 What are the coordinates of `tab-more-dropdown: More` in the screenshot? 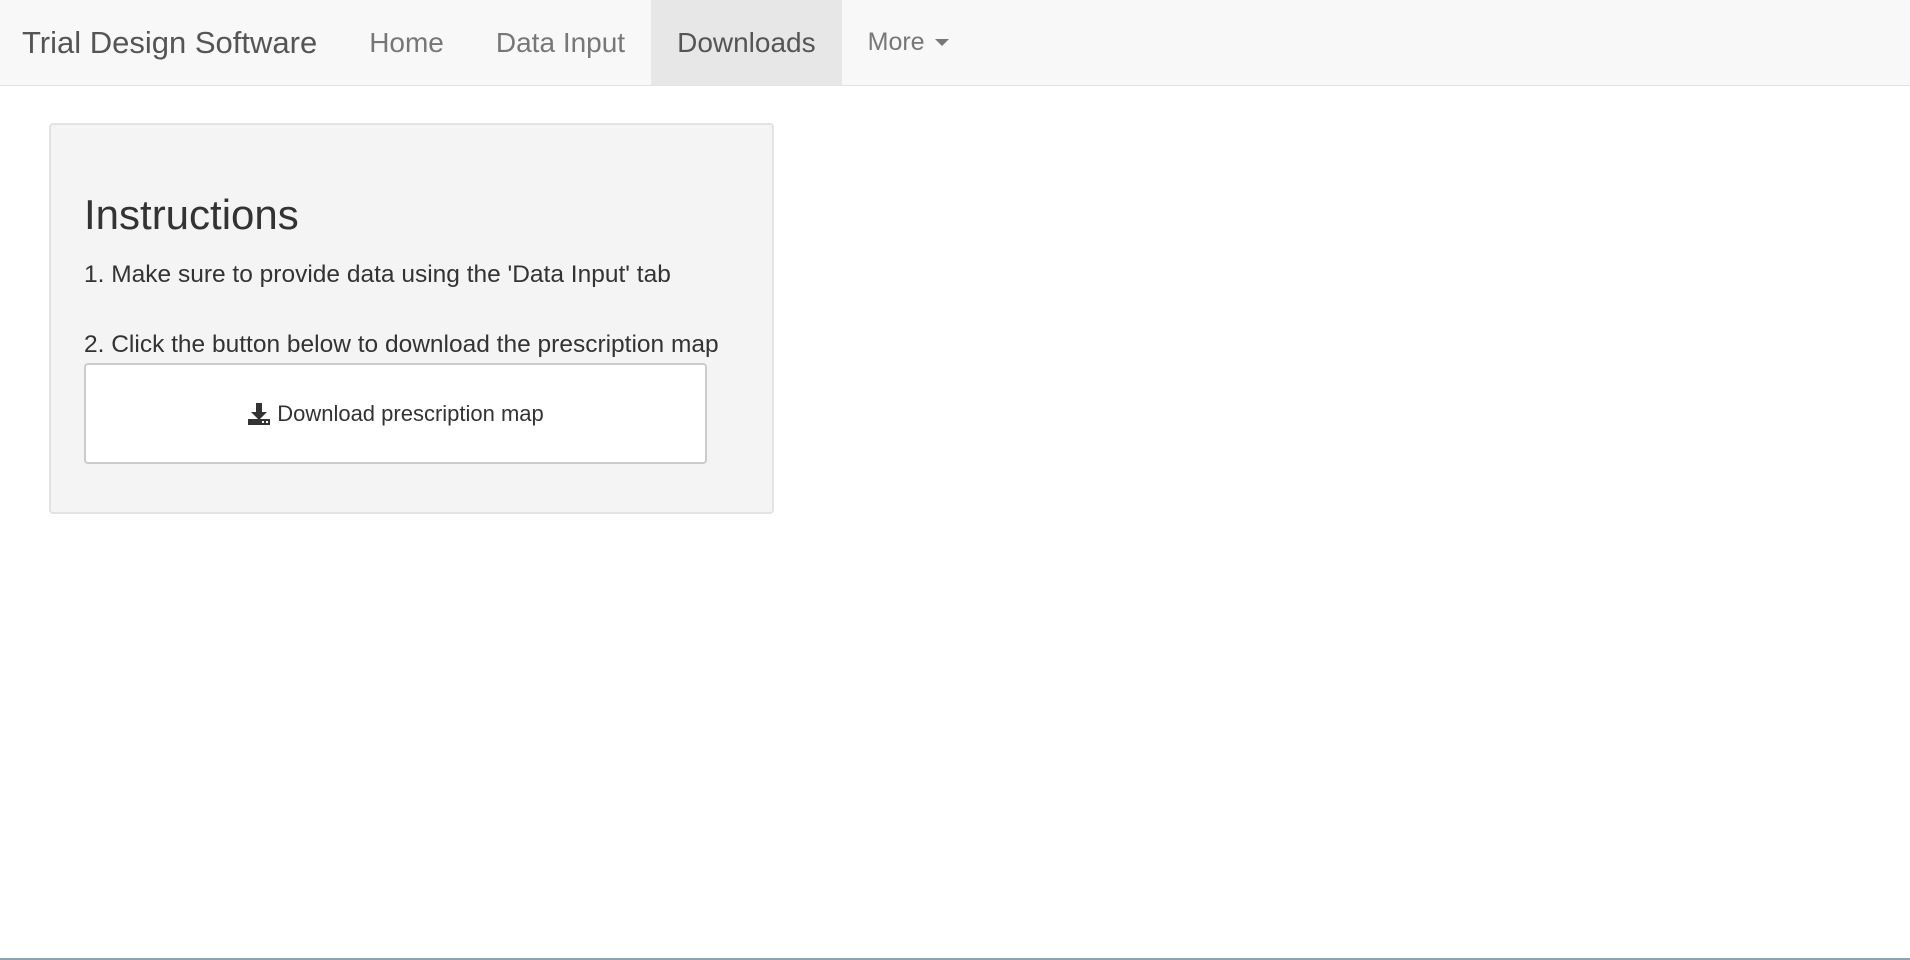 It's located at (908, 42).